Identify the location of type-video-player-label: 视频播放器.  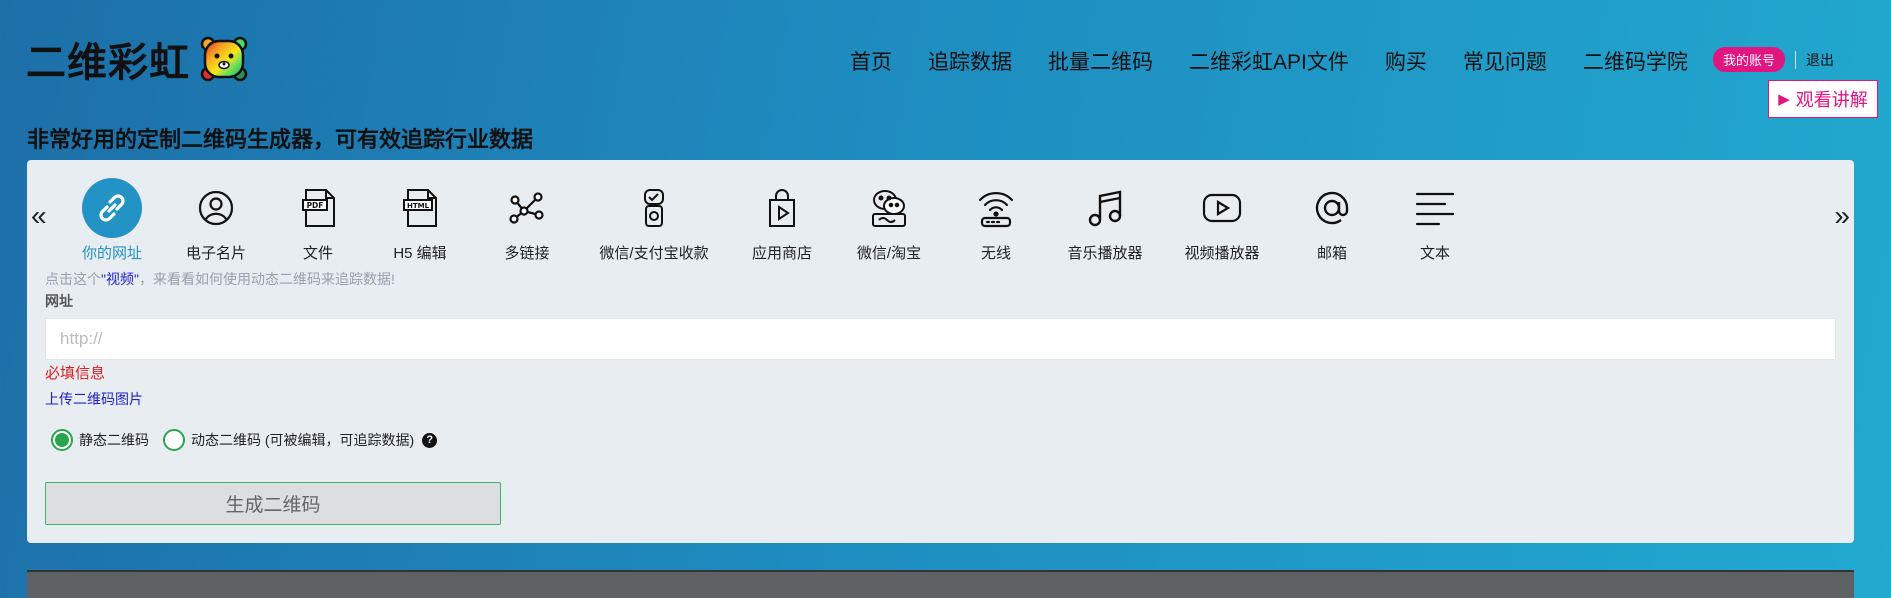
(1222, 253).